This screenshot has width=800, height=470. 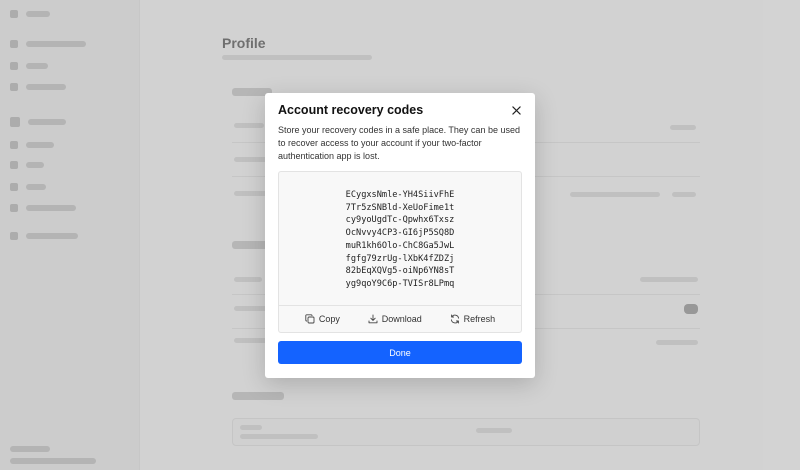 I want to click on download-button: Download, so click(x=395, y=319).